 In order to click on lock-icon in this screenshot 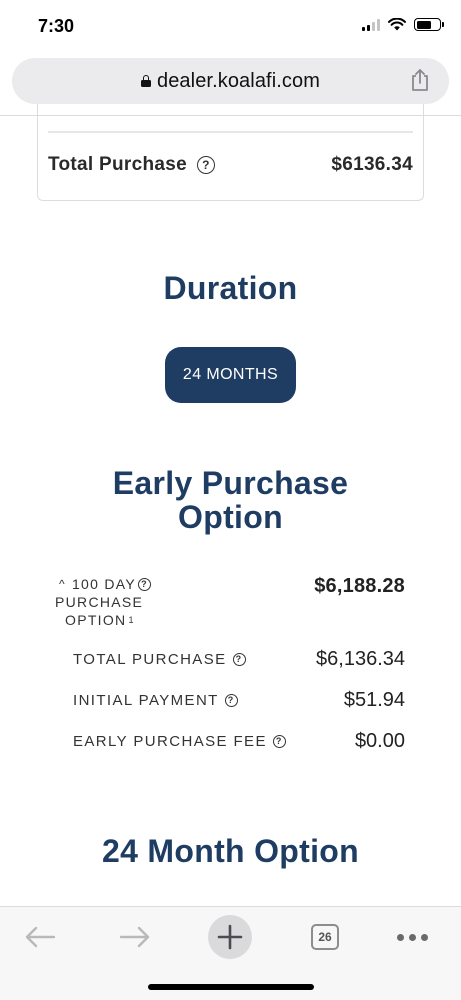, I will do `click(145, 81)`.